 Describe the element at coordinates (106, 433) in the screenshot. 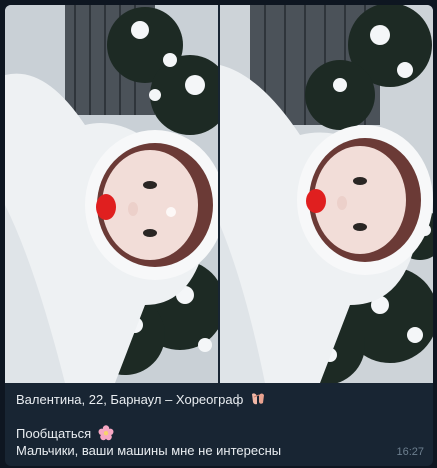

I see `cherry-blossom-icon` at that location.